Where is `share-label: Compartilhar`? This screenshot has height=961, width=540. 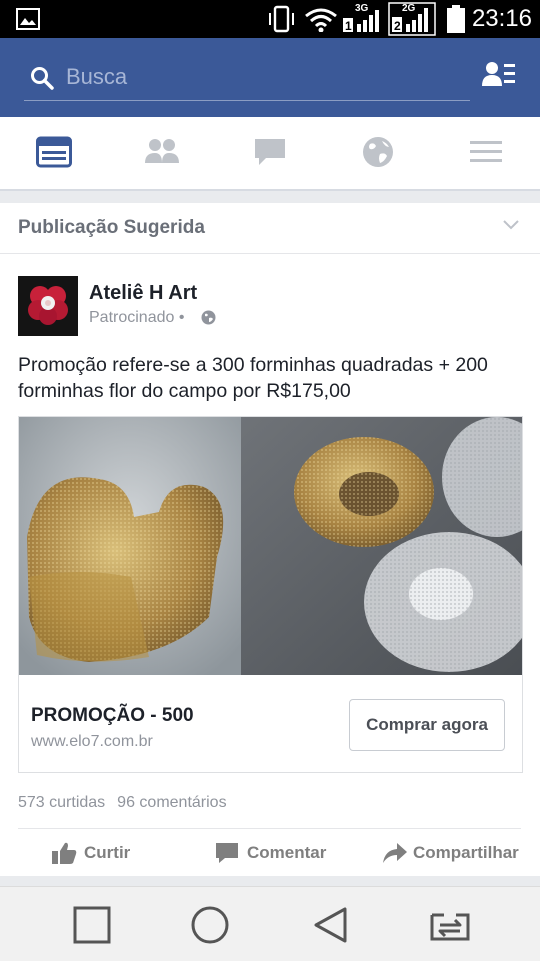 share-label: Compartilhar is located at coordinates (466, 852).